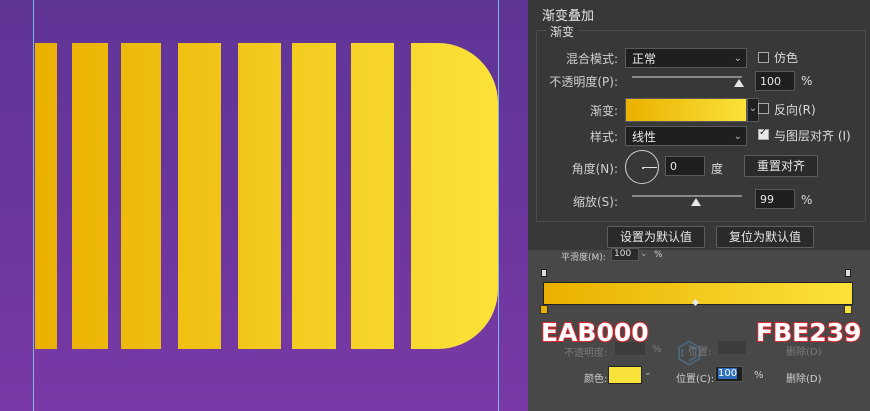 Image resolution: width=870 pixels, height=411 pixels. What do you see at coordinates (807, 200) in the screenshot?
I see `scale-unit: %` at bounding box center [807, 200].